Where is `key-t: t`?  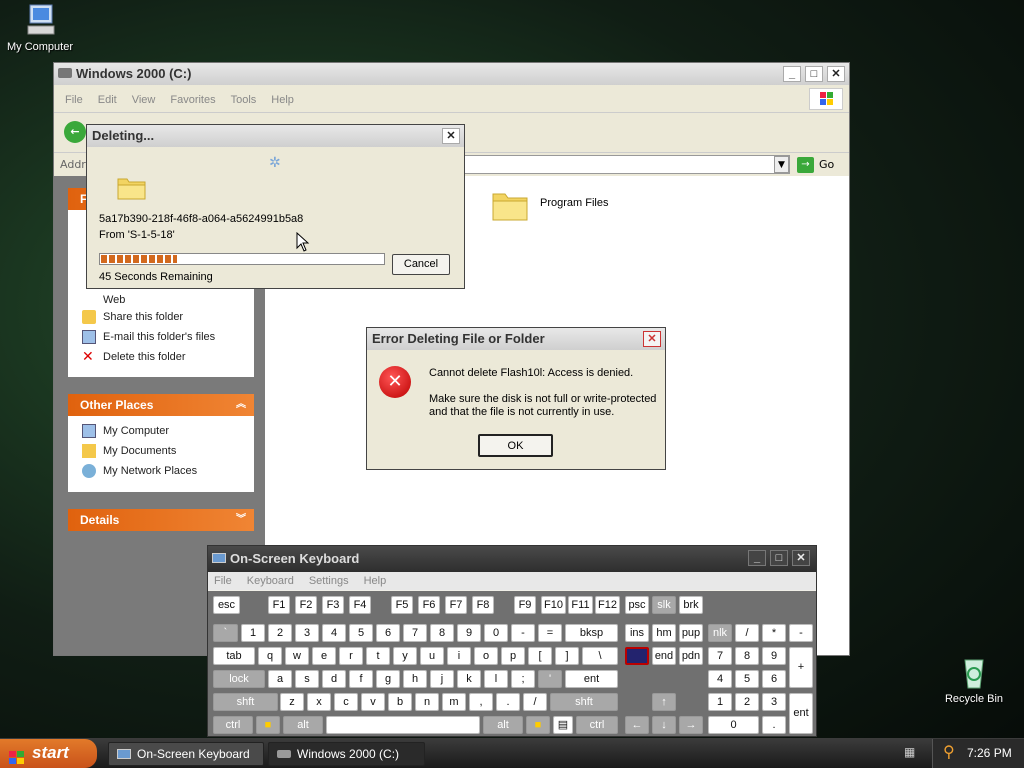 key-t: t is located at coordinates (378, 656).